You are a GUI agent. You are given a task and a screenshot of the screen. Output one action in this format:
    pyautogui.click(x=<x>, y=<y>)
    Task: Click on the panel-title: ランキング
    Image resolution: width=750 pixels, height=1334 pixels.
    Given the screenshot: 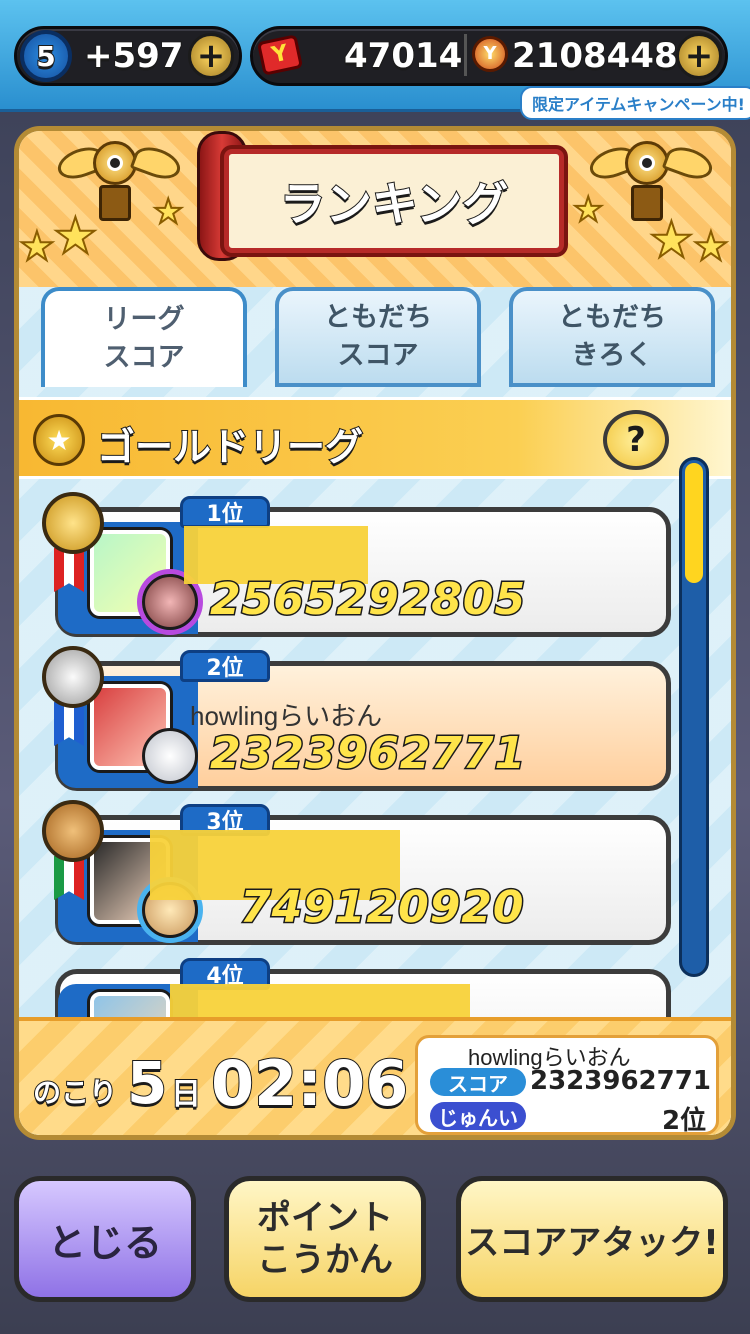 What is the action you would take?
    pyautogui.click(x=394, y=201)
    